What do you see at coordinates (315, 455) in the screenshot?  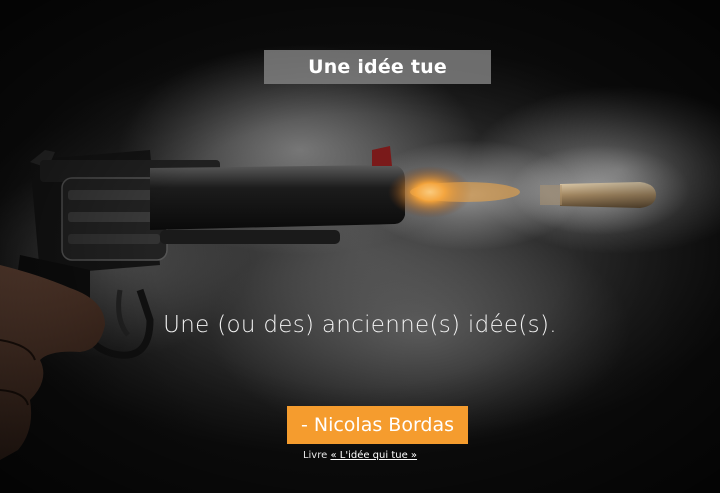 I see `source-prefix: Livre` at bounding box center [315, 455].